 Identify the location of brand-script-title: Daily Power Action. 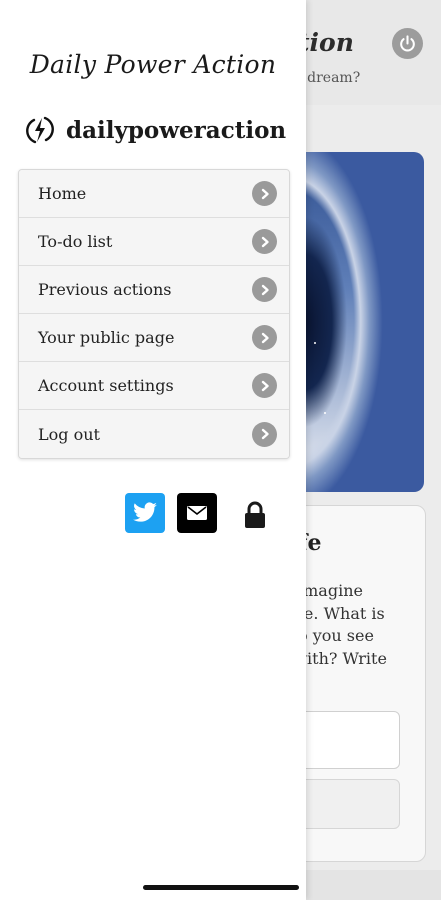
(153, 64).